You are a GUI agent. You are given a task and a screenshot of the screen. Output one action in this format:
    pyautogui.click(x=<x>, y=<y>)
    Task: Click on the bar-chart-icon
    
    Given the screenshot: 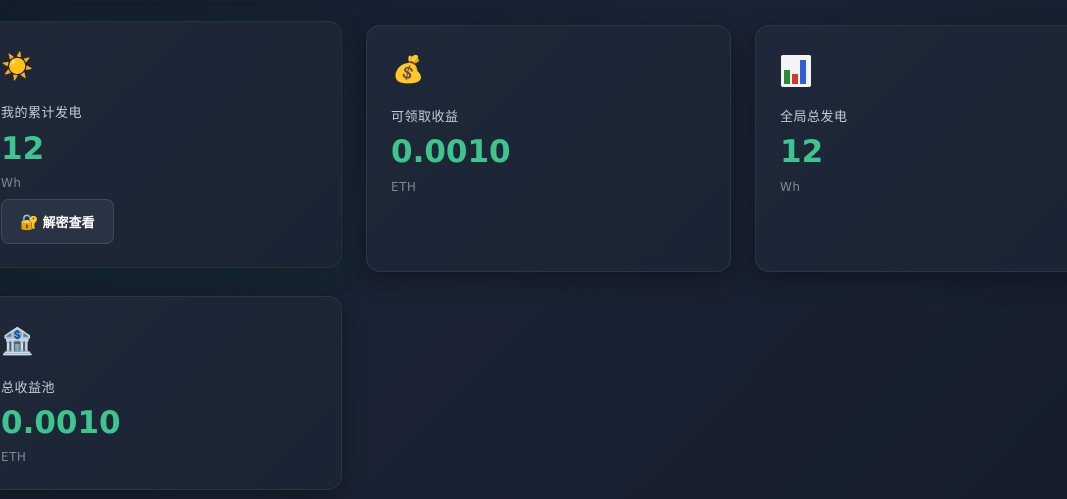 What is the action you would take?
    pyautogui.click(x=796, y=71)
    